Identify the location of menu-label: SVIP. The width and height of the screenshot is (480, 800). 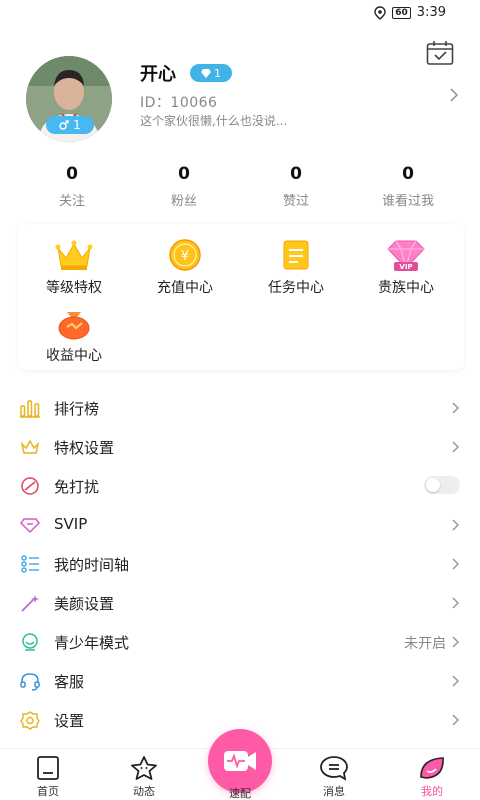
(71, 524).